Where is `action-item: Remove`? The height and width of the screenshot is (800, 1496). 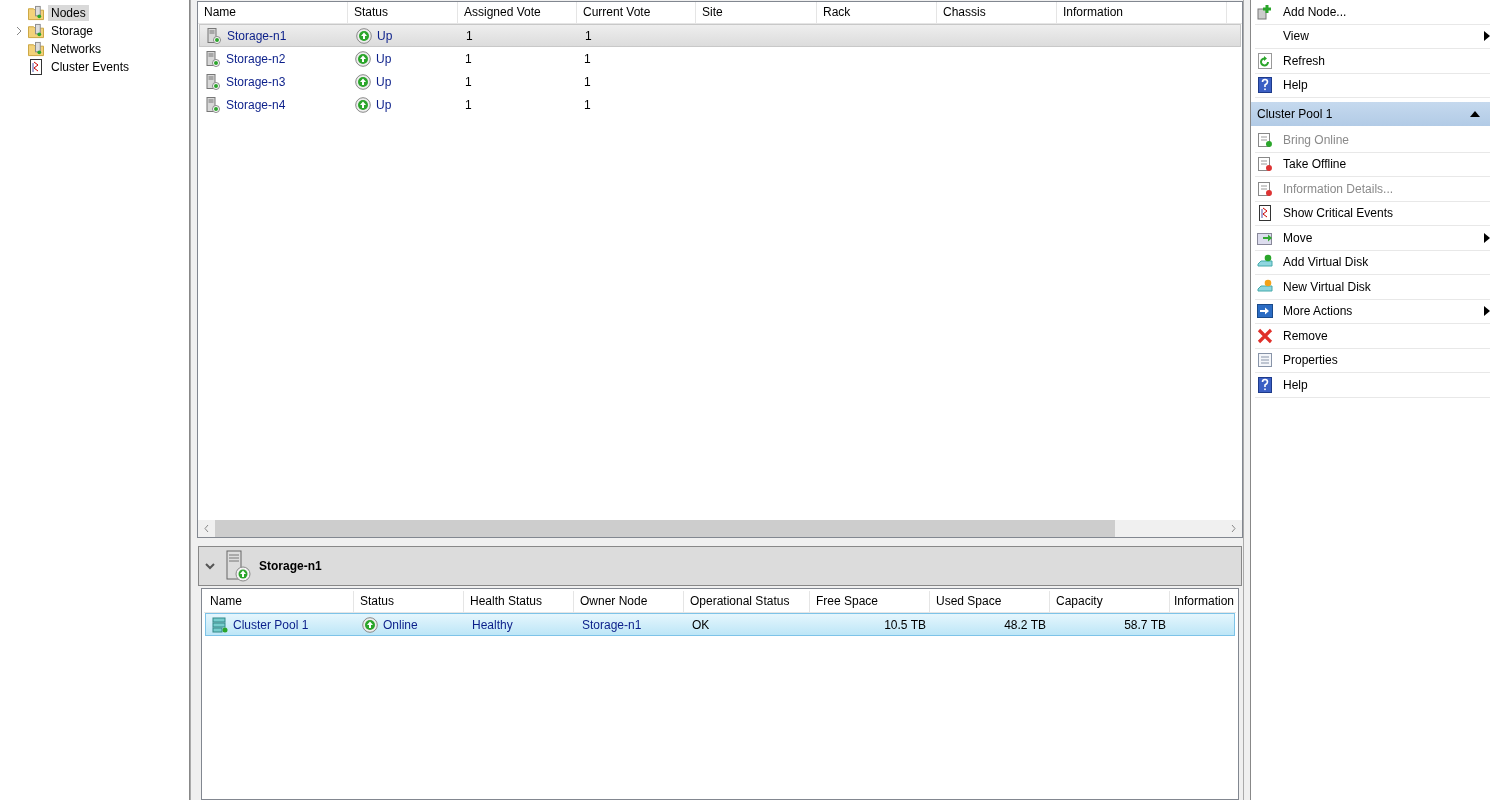 action-item: Remove is located at coordinates (1372, 336).